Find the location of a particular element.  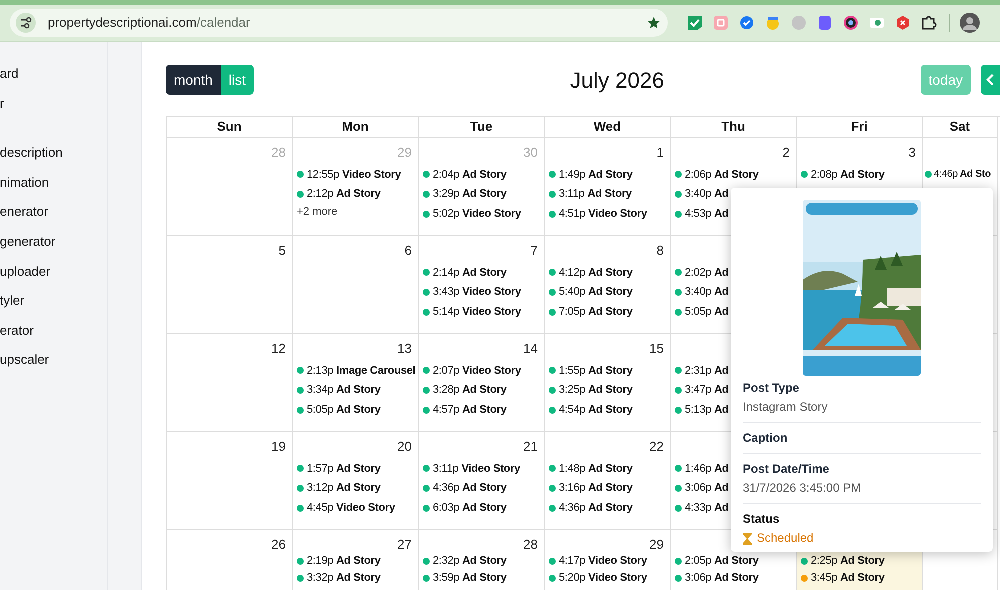

sidebar-item: tyler is located at coordinates (12, 301).